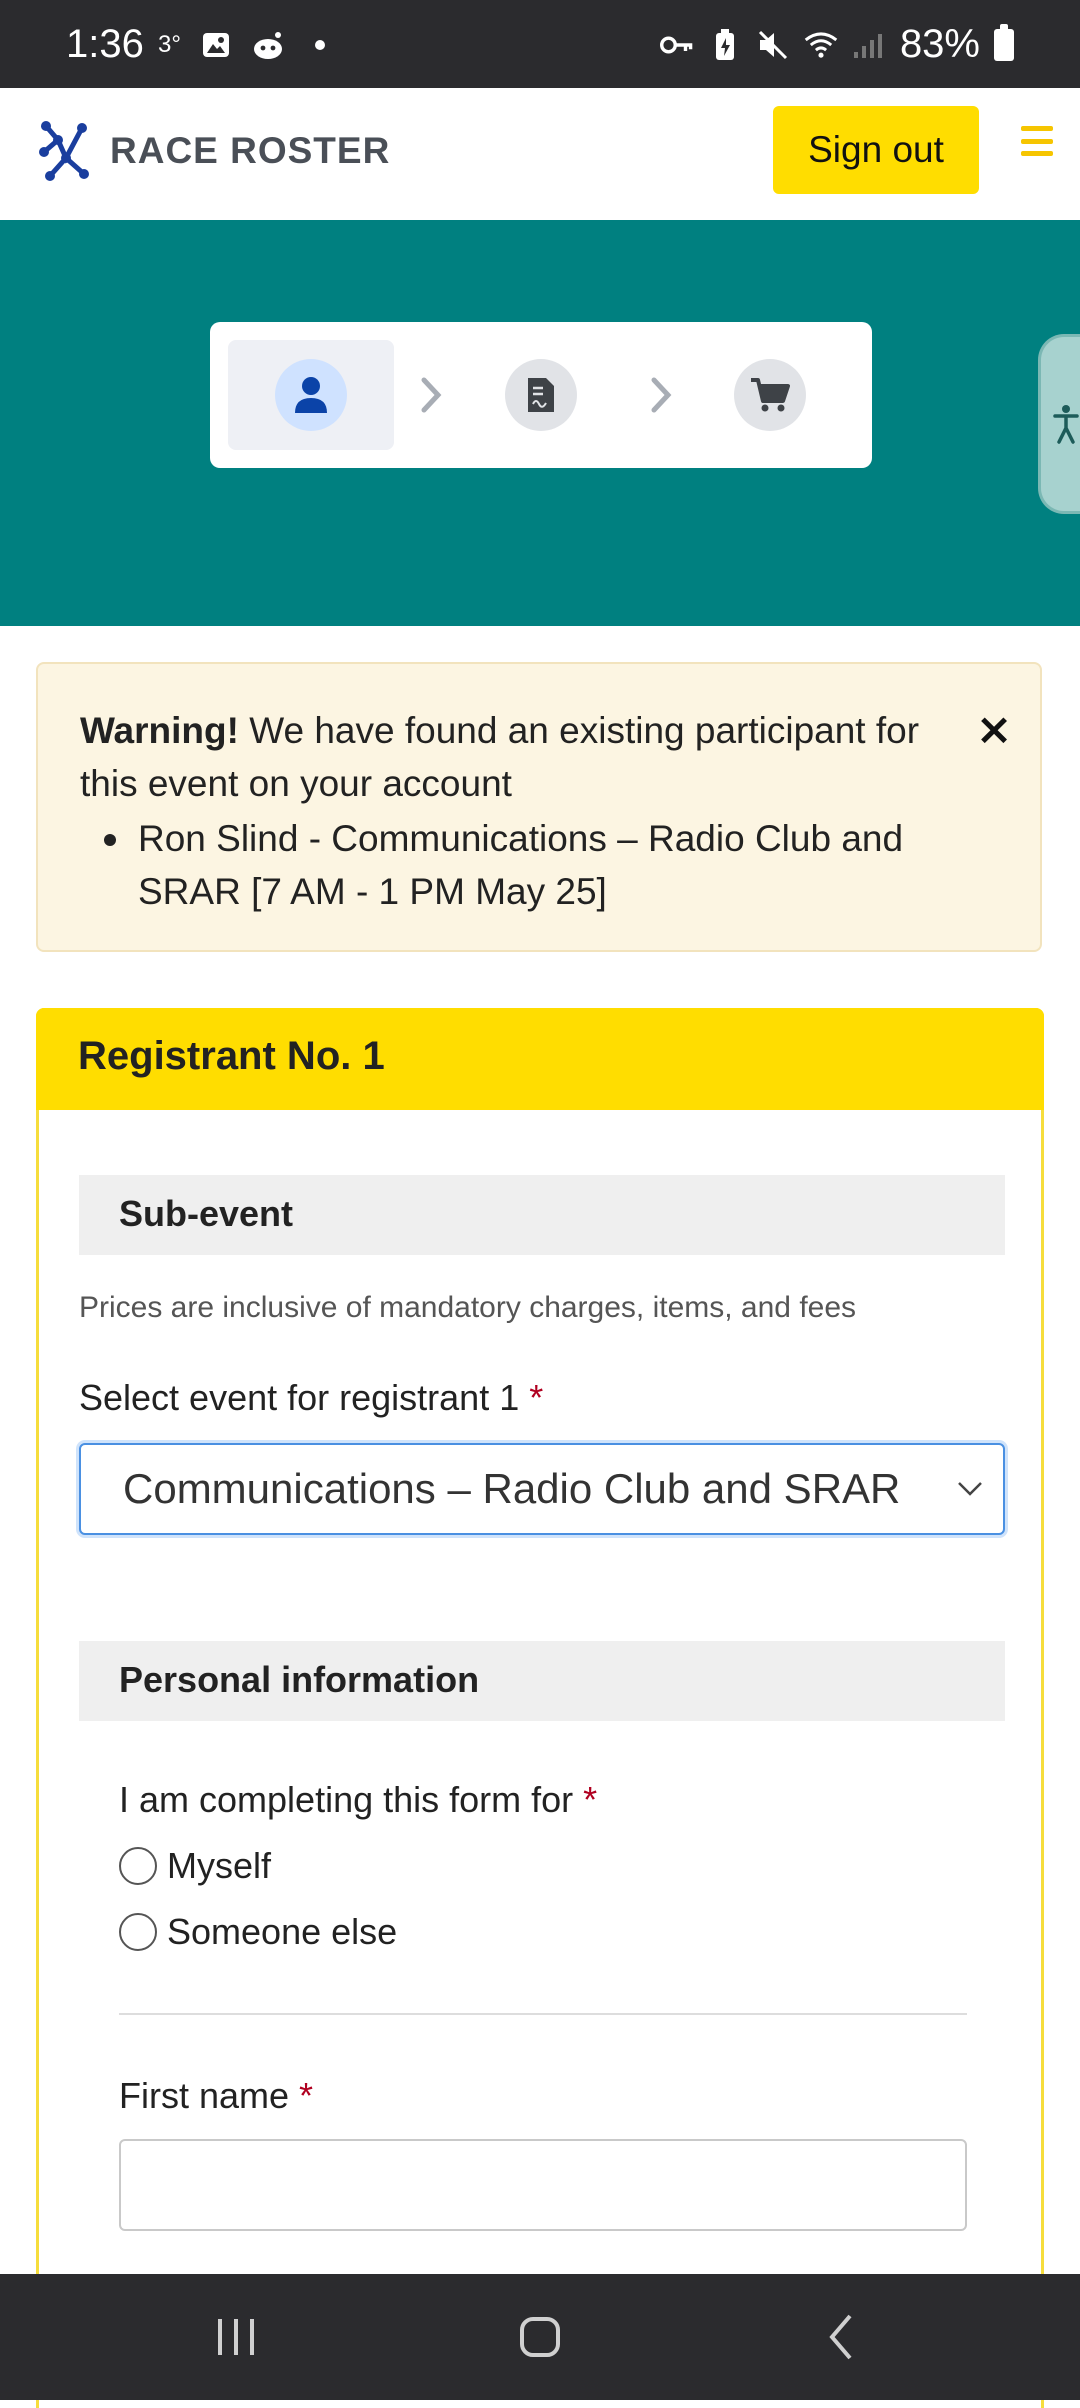 The height and width of the screenshot is (2408, 1080). I want to click on step-waiver, so click(541, 395).